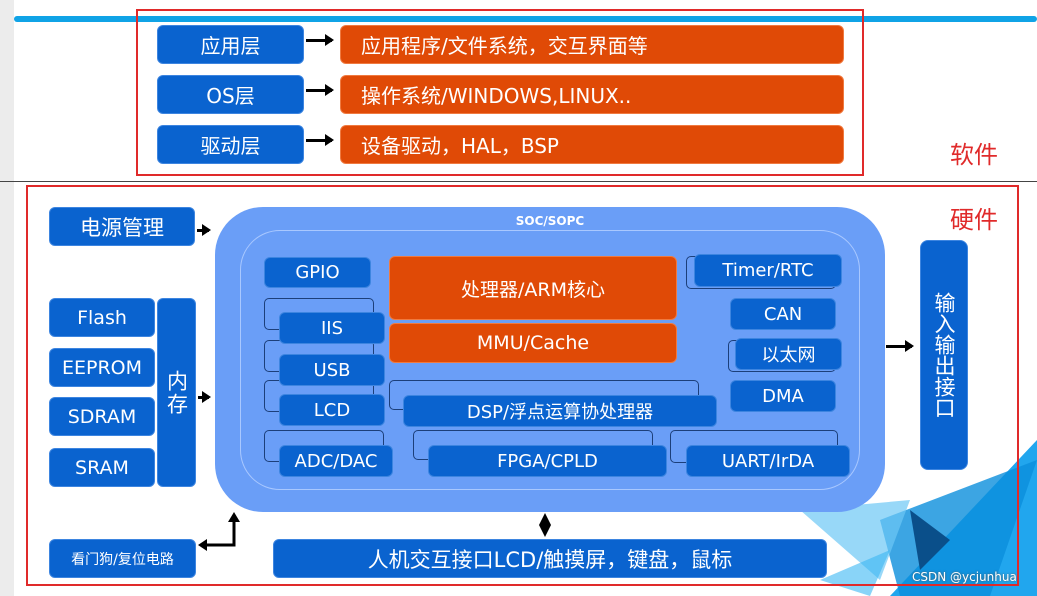  What do you see at coordinates (518, 181) in the screenshot?
I see `divider` at bounding box center [518, 181].